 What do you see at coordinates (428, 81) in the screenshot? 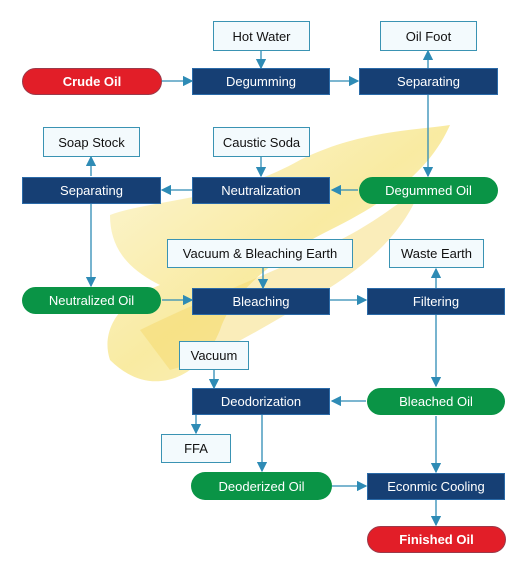
I see `node-separating-1: Separating` at bounding box center [428, 81].